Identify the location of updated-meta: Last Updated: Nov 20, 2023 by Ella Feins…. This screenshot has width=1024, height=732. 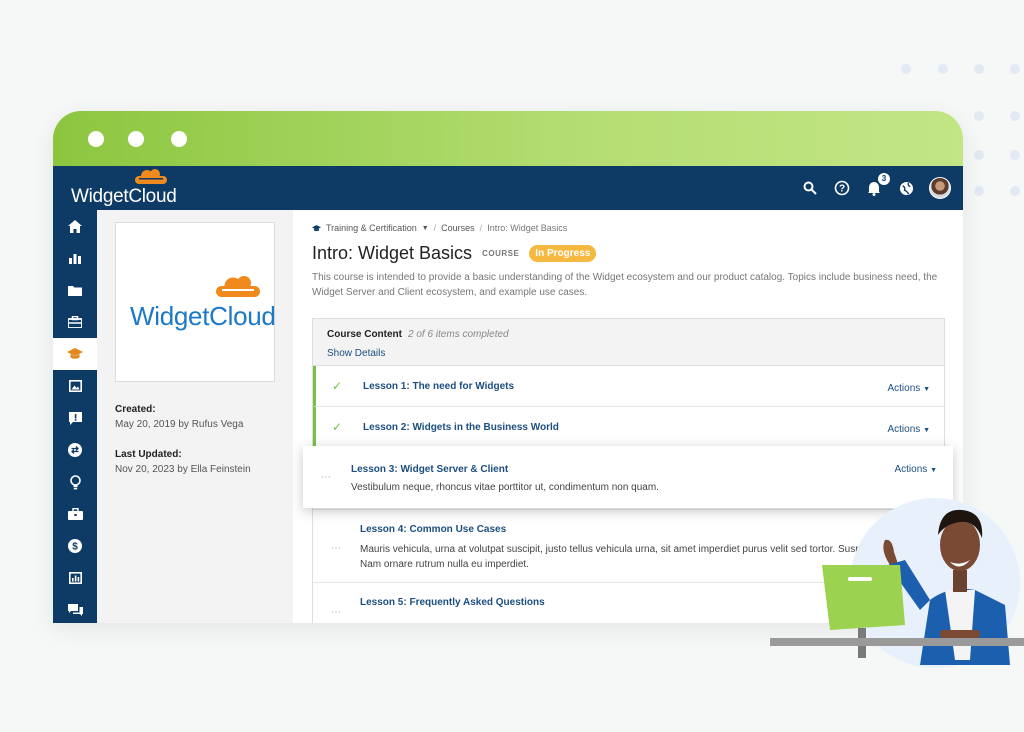
(183, 462).